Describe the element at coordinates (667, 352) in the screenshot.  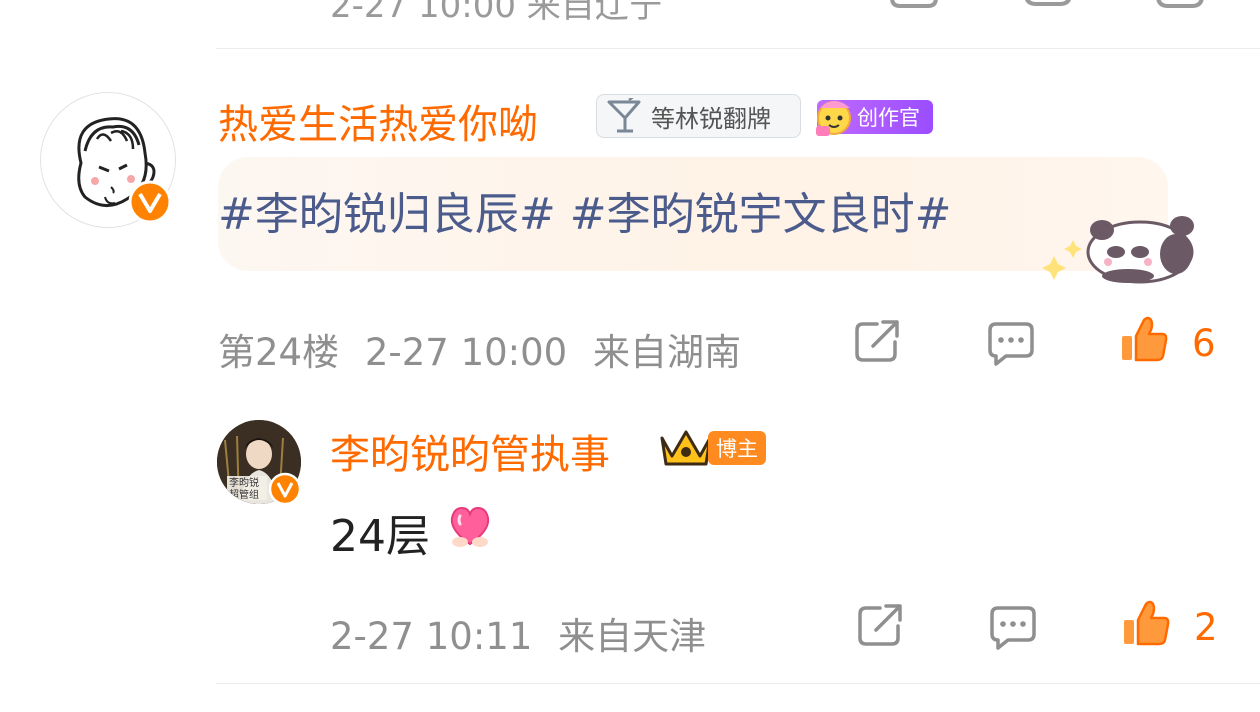
I see `comment-location: 来自湖南` at that location.